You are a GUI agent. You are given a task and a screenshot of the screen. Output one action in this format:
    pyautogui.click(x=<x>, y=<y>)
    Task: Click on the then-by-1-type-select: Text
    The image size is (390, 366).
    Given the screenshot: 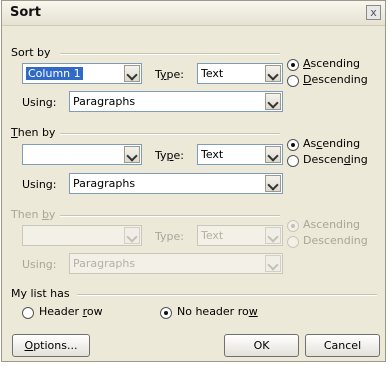 What is the action you would take?
    pyautogui.click(x=240, y=154)
    